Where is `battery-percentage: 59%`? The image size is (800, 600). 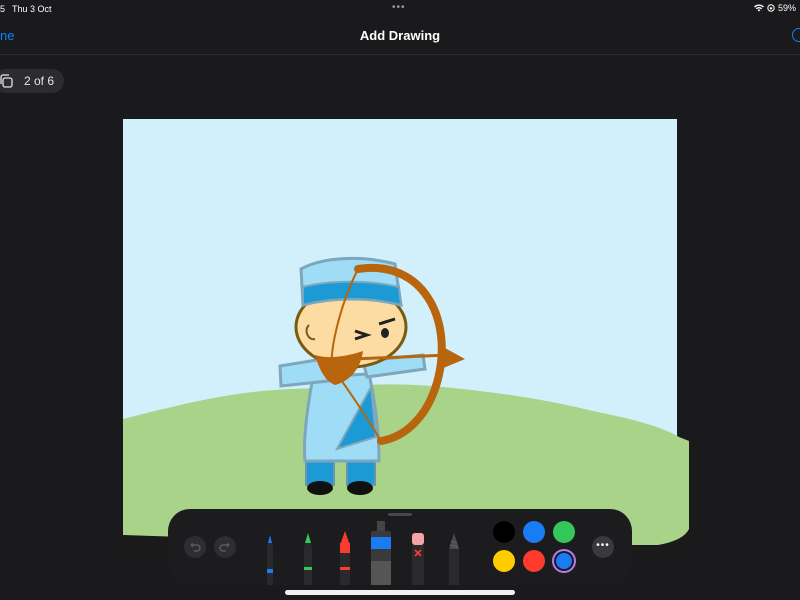 battery-percentage: 59% is located at coordinates (786, 8).